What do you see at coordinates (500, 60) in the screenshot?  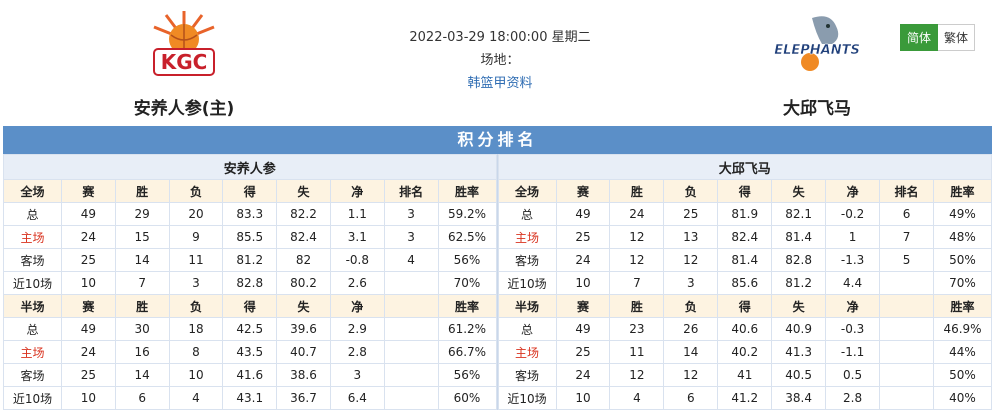 I see `match-info: 2022-03-29 18:00:00 星期二 场地： 韩篮甲资料` at bounding box center [500, 60].